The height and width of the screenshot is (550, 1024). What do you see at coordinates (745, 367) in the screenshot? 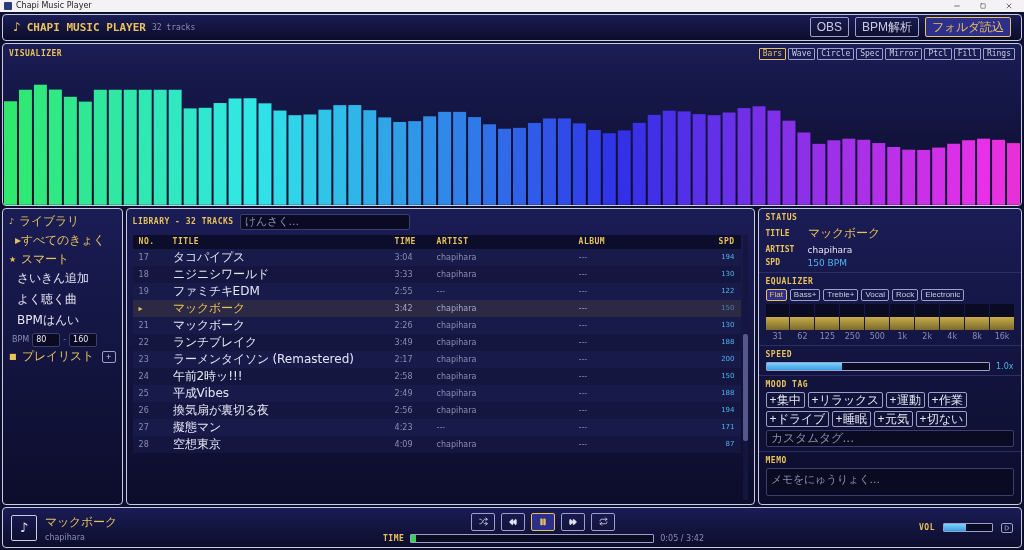
I see `scrollbar` at bounding box center [745, 367].